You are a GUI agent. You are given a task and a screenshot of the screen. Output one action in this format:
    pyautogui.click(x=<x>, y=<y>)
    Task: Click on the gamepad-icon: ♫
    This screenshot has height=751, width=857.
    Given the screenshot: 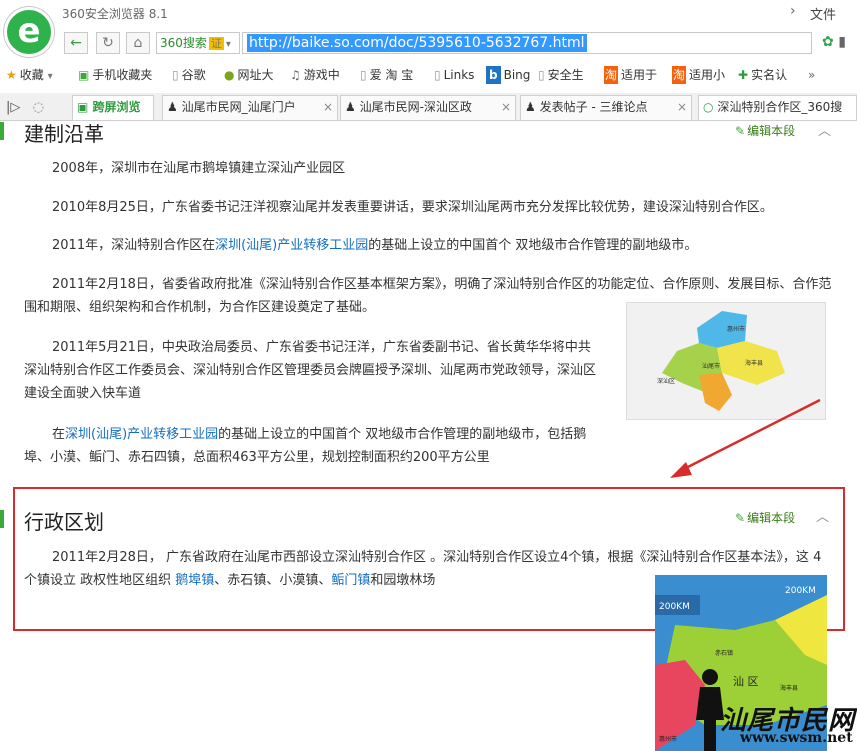 What is the action you would take?
    pyautogui.click(x=295, y=75)
    